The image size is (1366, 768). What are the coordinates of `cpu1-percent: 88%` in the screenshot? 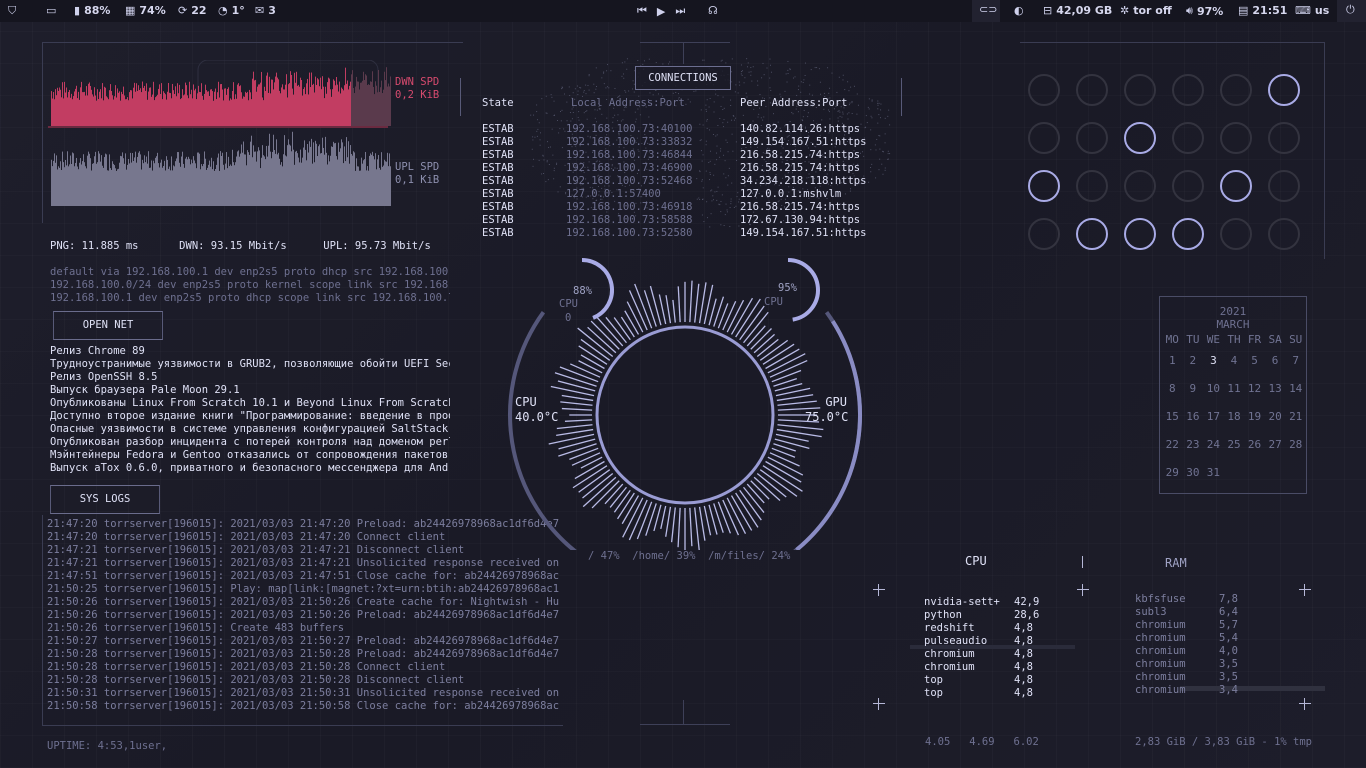 It's located at (582, 291).